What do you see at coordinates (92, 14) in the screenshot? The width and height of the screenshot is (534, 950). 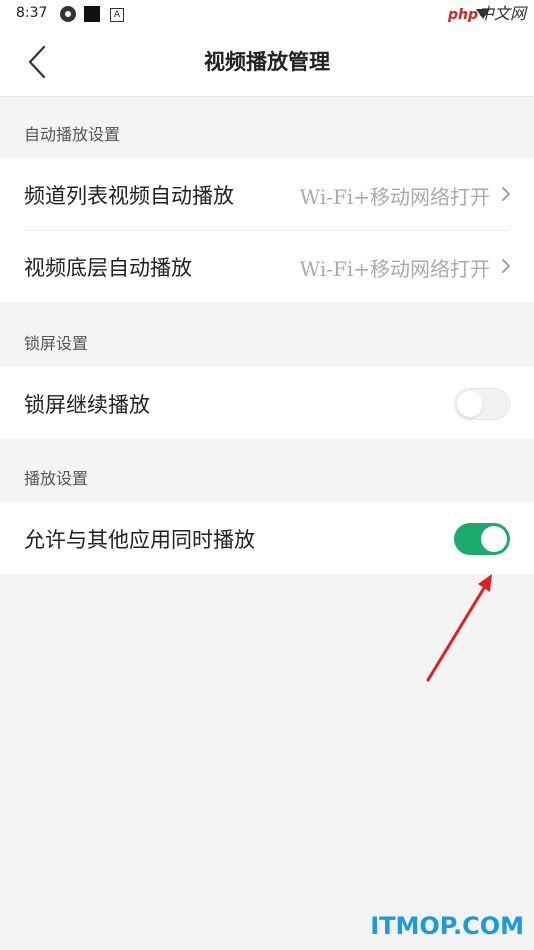 I see `notification-square-icon` at bounding box center [92, 14].